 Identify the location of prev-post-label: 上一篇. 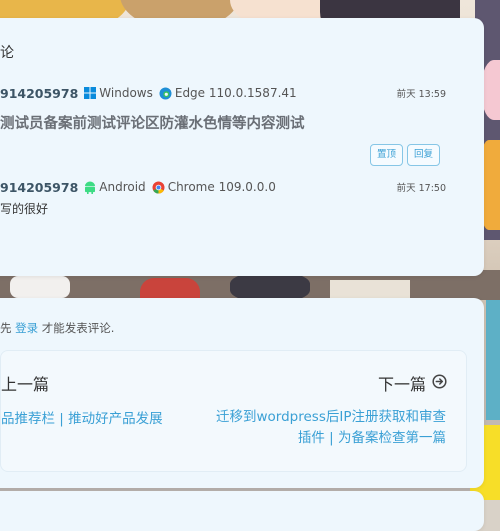
(25, 384).